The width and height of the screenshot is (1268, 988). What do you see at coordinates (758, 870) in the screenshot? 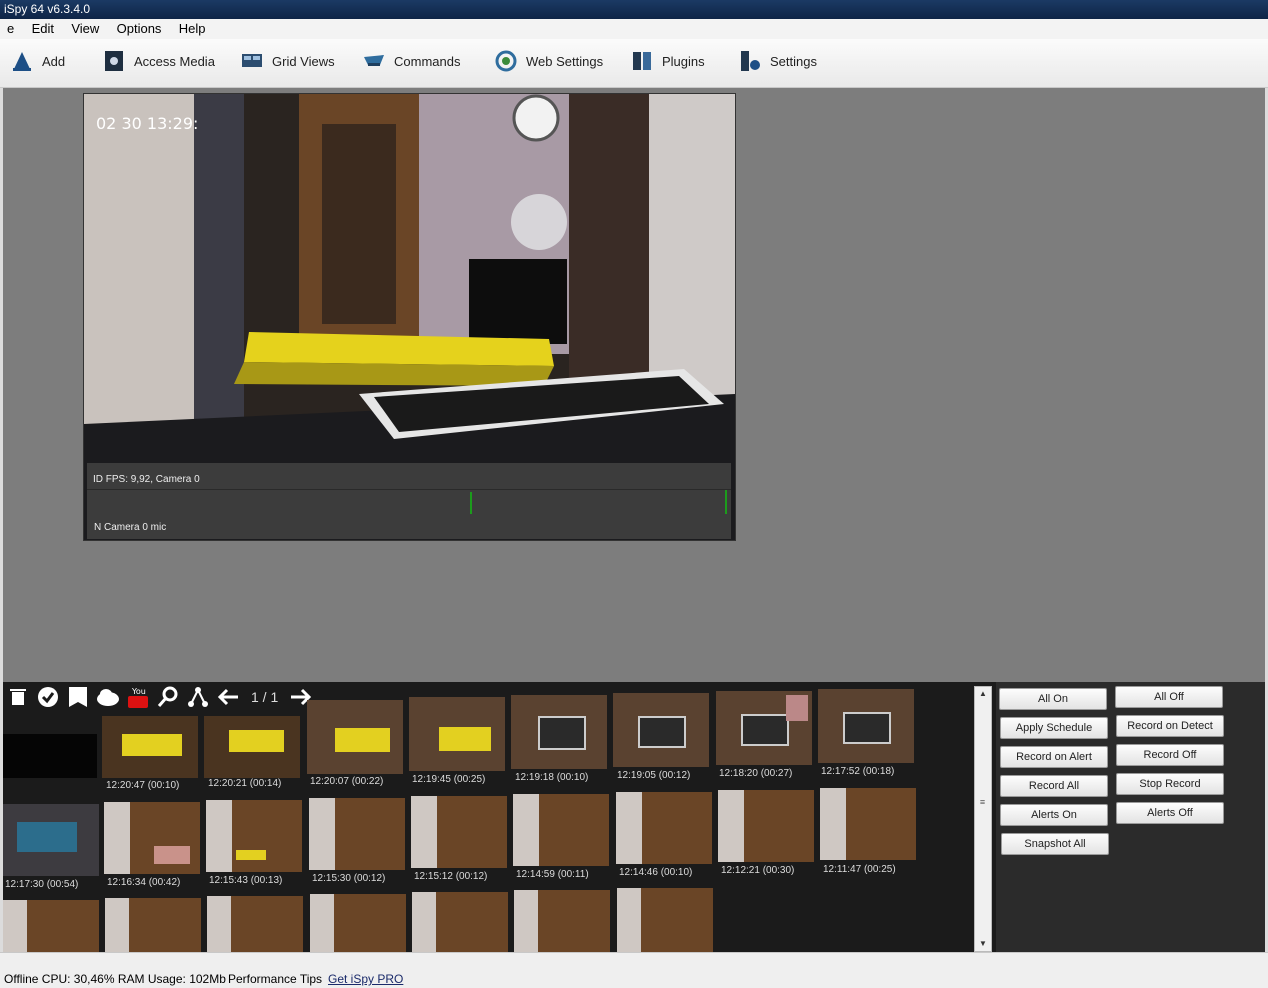
I see `thumbnail-label: 12:12:21 (00:30)` at bounding box center [758, 870].